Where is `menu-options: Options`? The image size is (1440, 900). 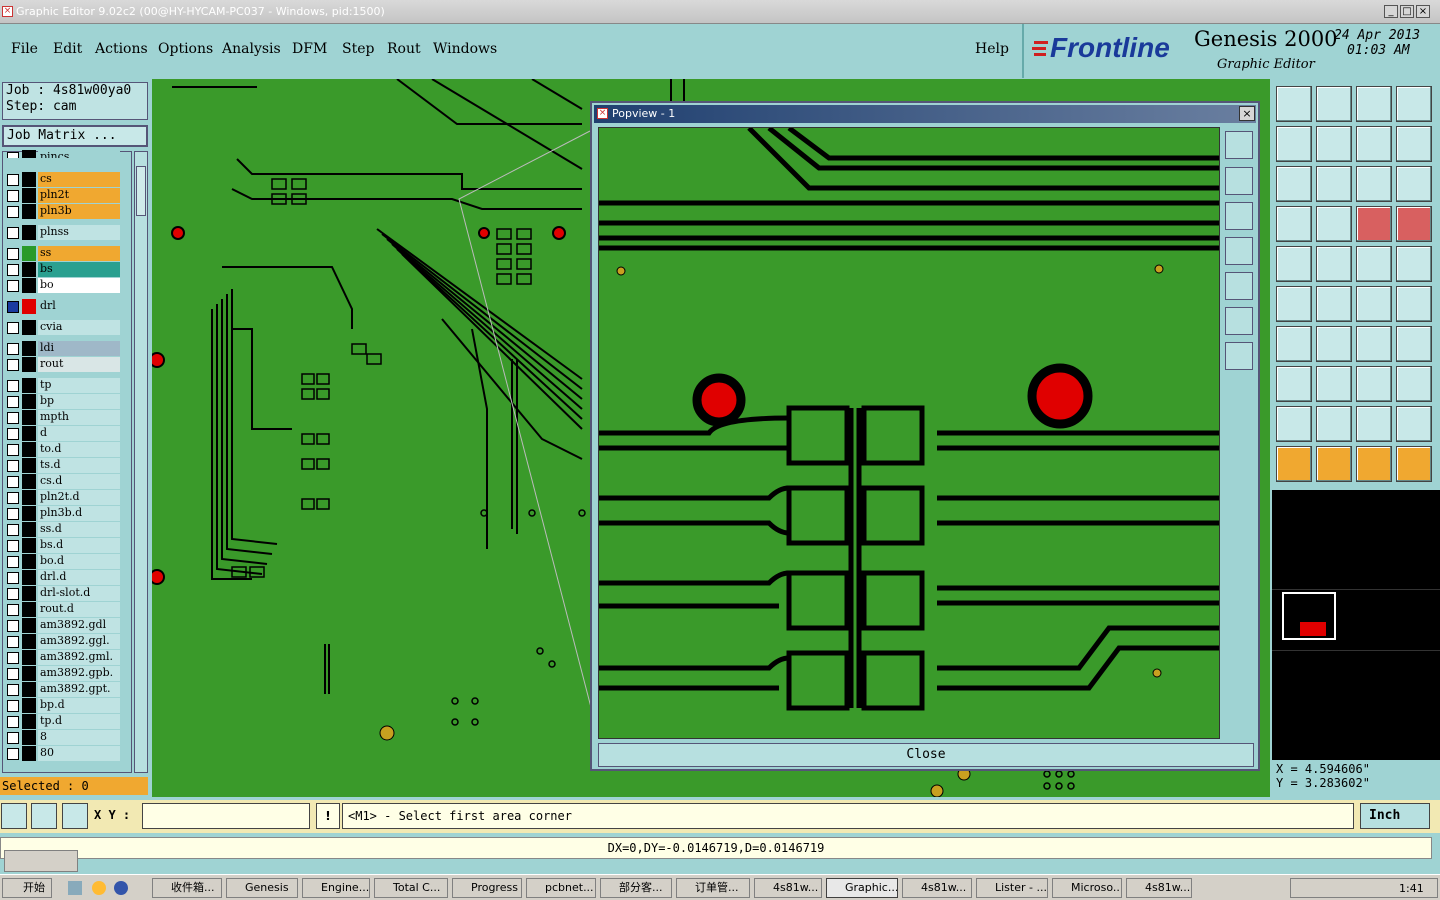 menu-options: Options is located at coordinates (185, 49).